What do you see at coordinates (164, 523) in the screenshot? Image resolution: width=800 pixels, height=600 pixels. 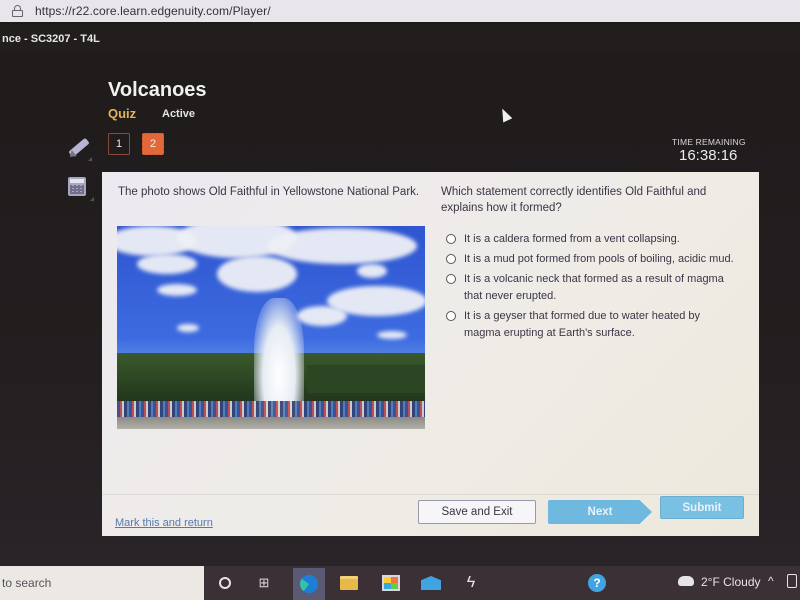 I see `mark-and-return-link: Mark this and return` at bounding box center [164, 523].